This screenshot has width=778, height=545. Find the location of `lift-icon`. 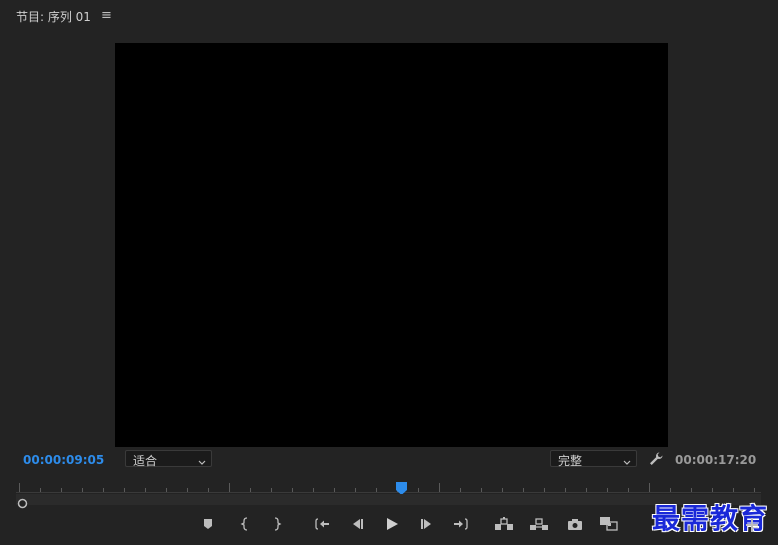

lift-icon is located at coordinates (504, 524).